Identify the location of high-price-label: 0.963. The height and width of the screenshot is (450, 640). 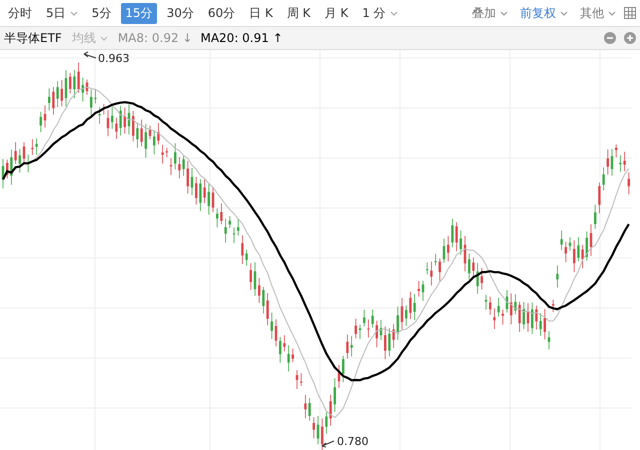
(114, 58).